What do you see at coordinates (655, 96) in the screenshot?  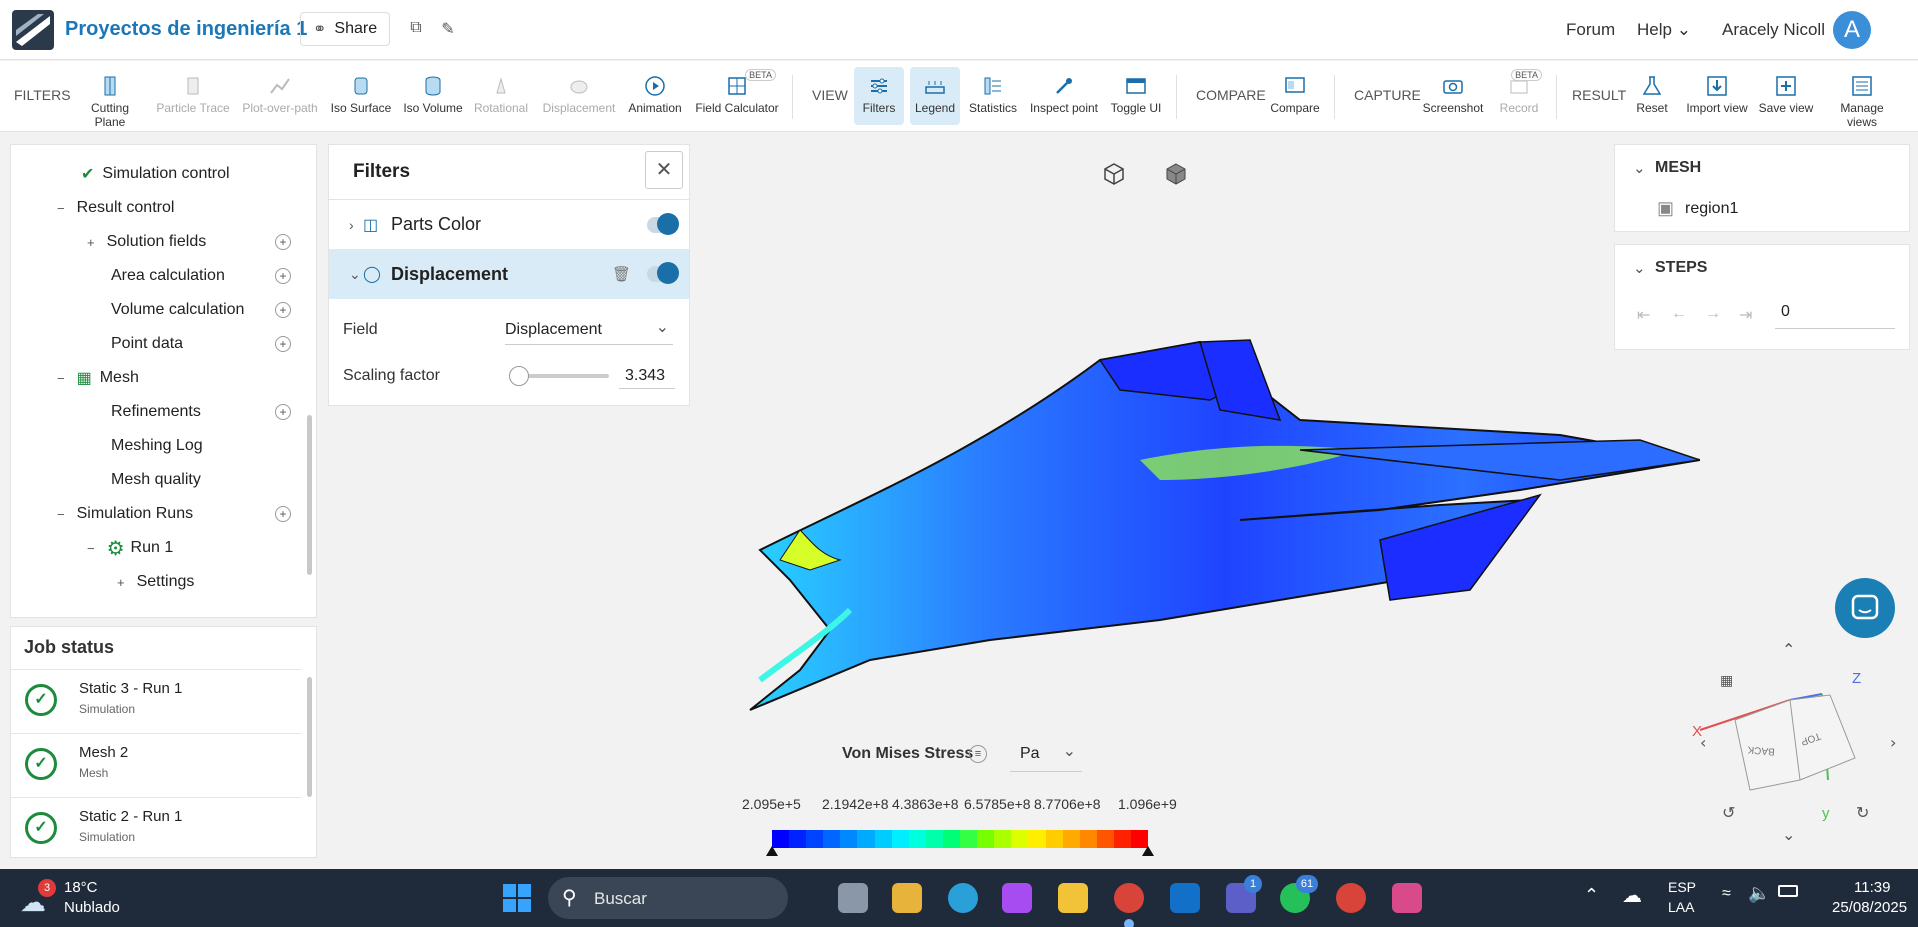 I see `animation-button: Animation` at bounding box center [655, 96].